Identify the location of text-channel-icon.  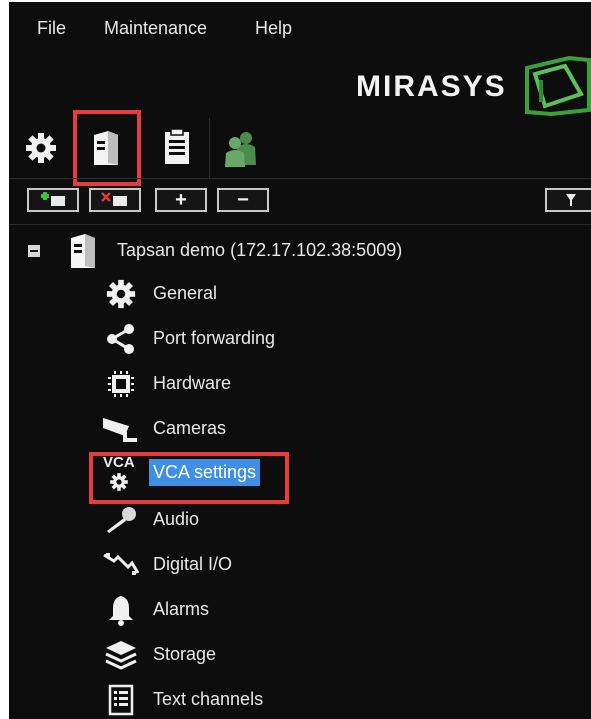
(121, 700).